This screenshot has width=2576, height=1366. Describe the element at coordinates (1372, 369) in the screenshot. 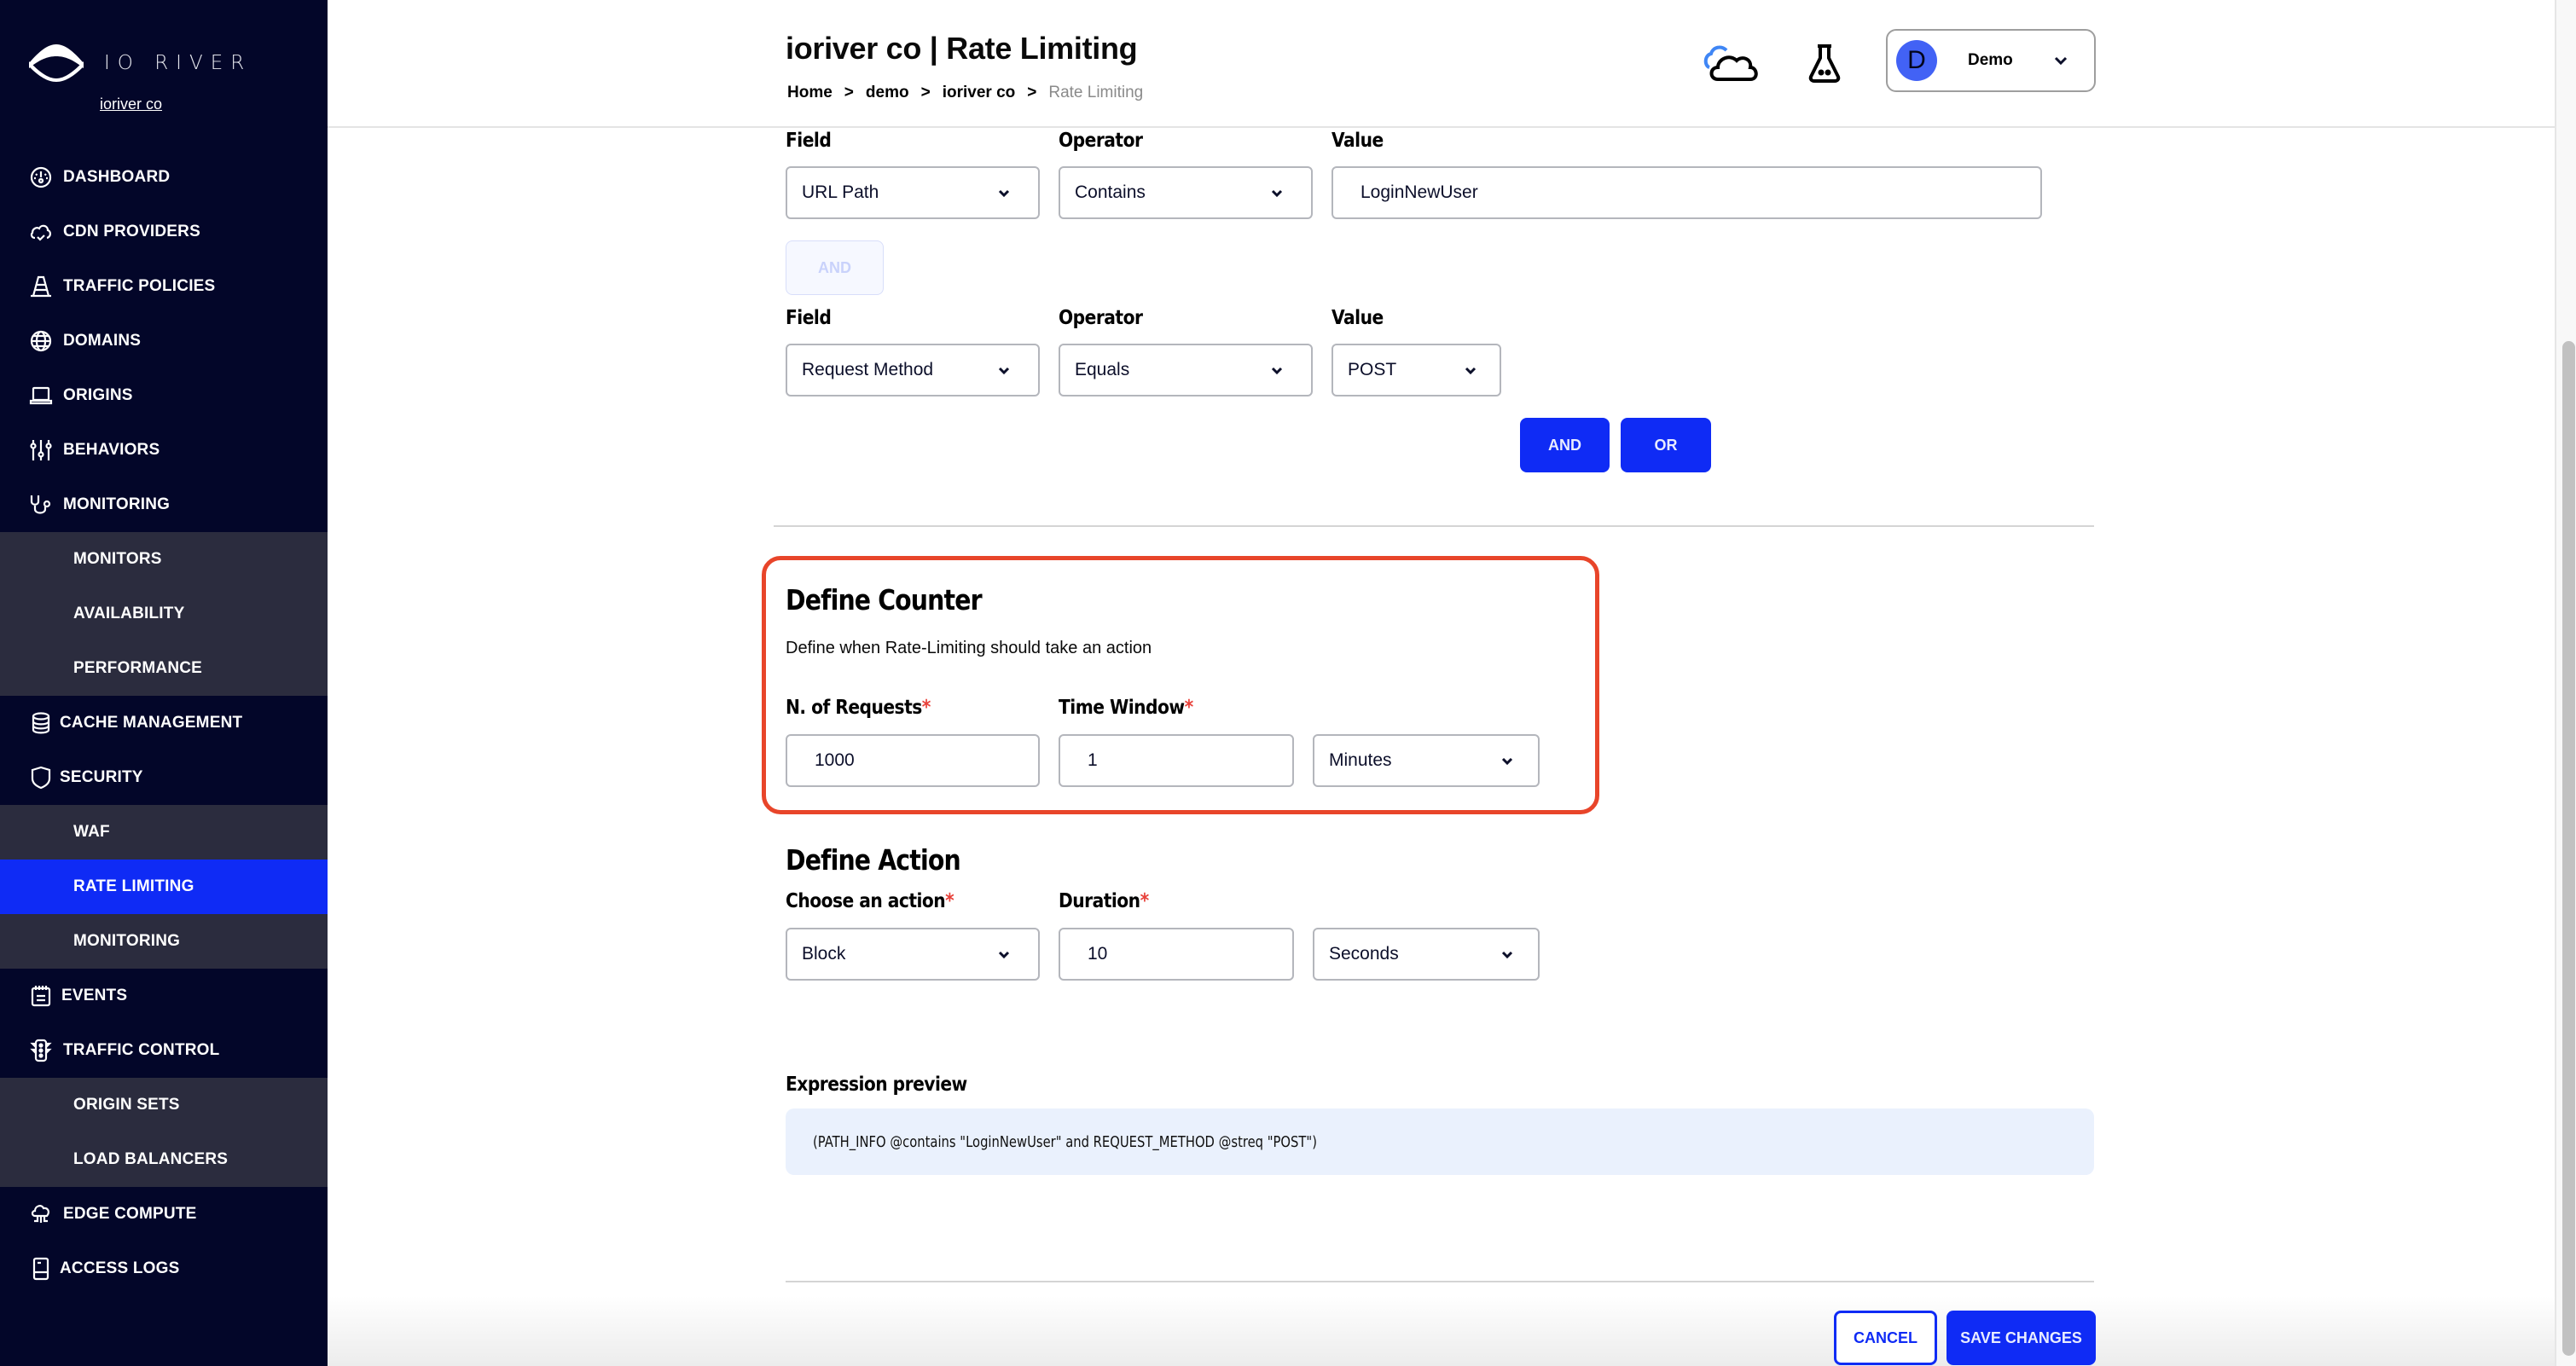

I see `select-value: POST` at that location.